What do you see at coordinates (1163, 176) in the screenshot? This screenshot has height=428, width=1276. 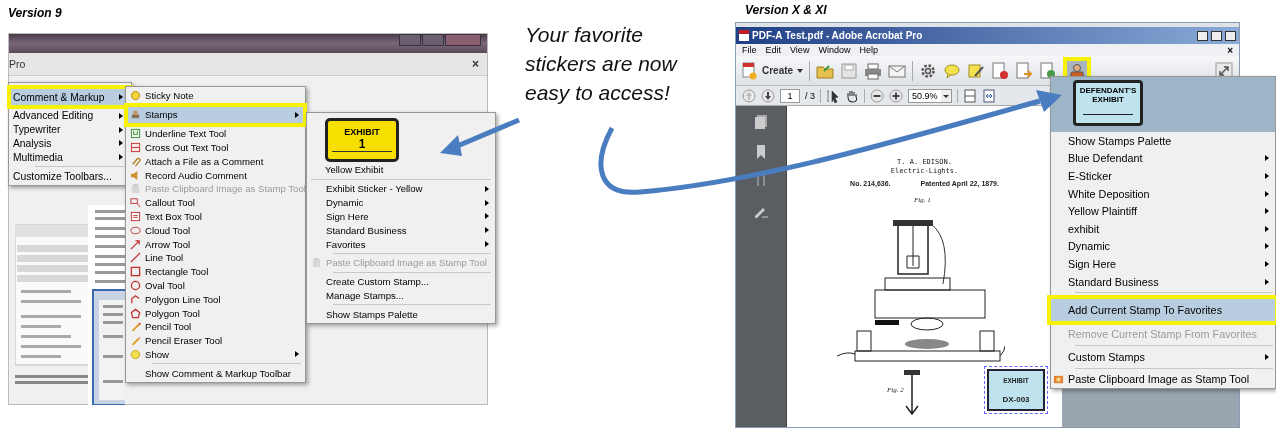 I see `menu-item: E-Sticker` at bounding box center [1163, 176].